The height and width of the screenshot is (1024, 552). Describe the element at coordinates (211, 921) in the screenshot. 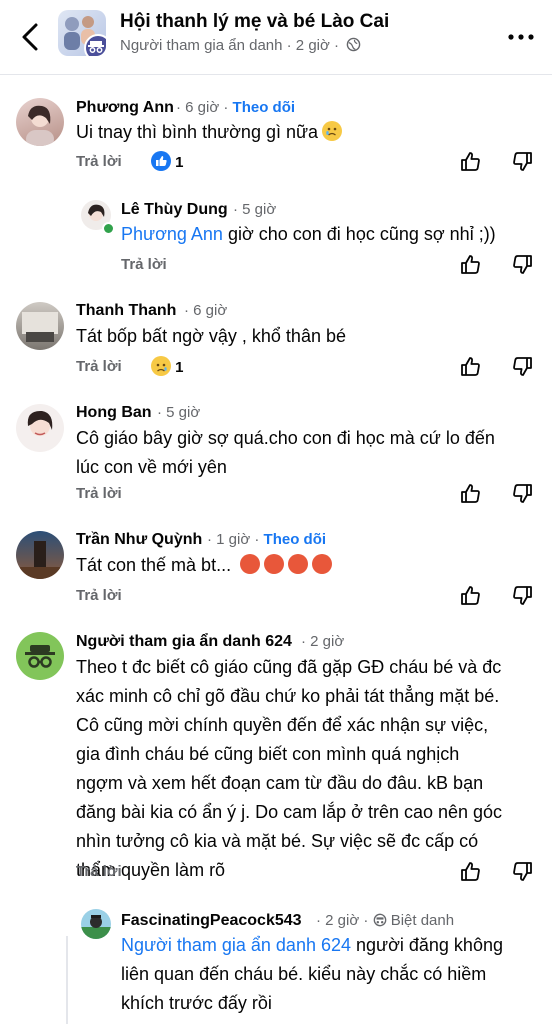

I see `comment-author: FascinatingPeacock543` at that location.